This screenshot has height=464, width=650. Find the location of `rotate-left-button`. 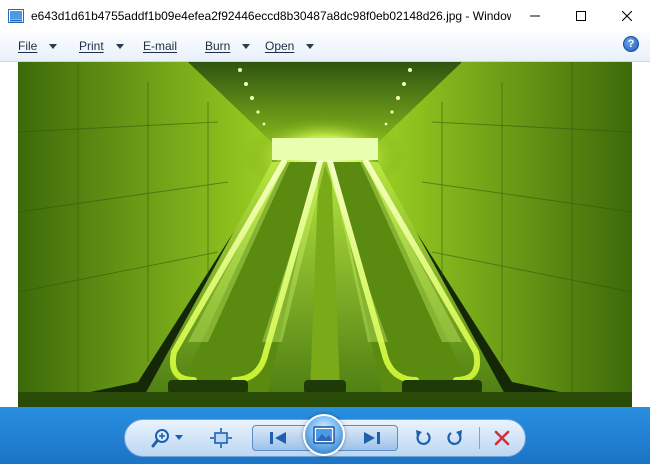

rotate-left-button is located at coordinates (423, 438).